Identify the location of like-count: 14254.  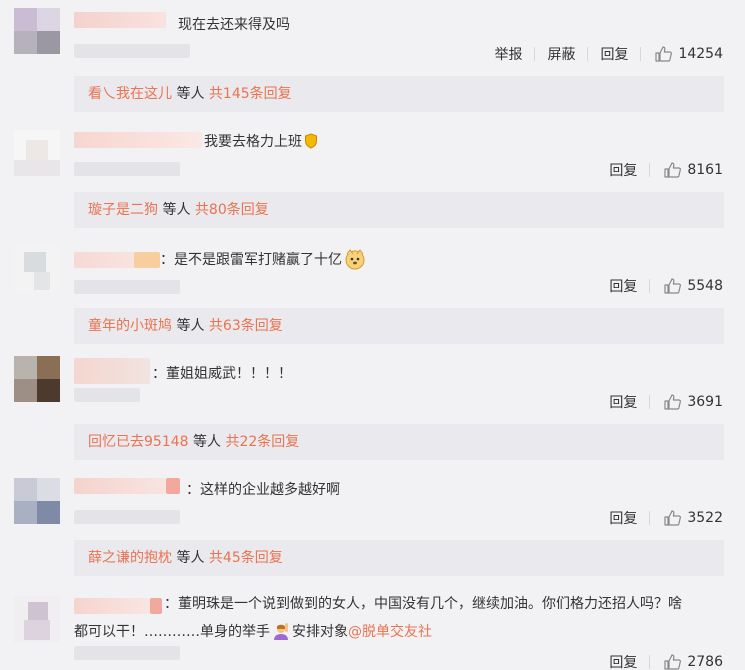
(700, 54).